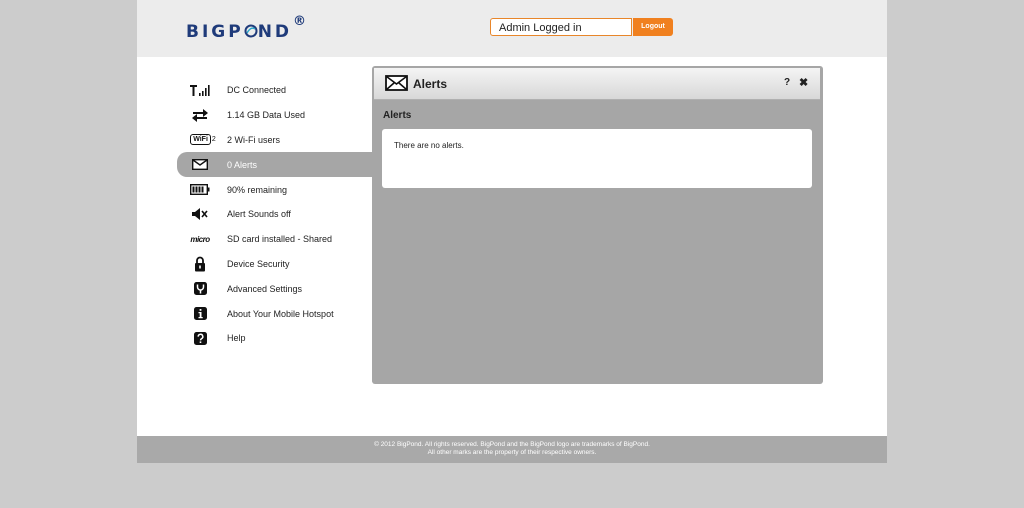 This screenshot has width=1024, height=508. I want to click on wrench-icon, so click(200, 289).